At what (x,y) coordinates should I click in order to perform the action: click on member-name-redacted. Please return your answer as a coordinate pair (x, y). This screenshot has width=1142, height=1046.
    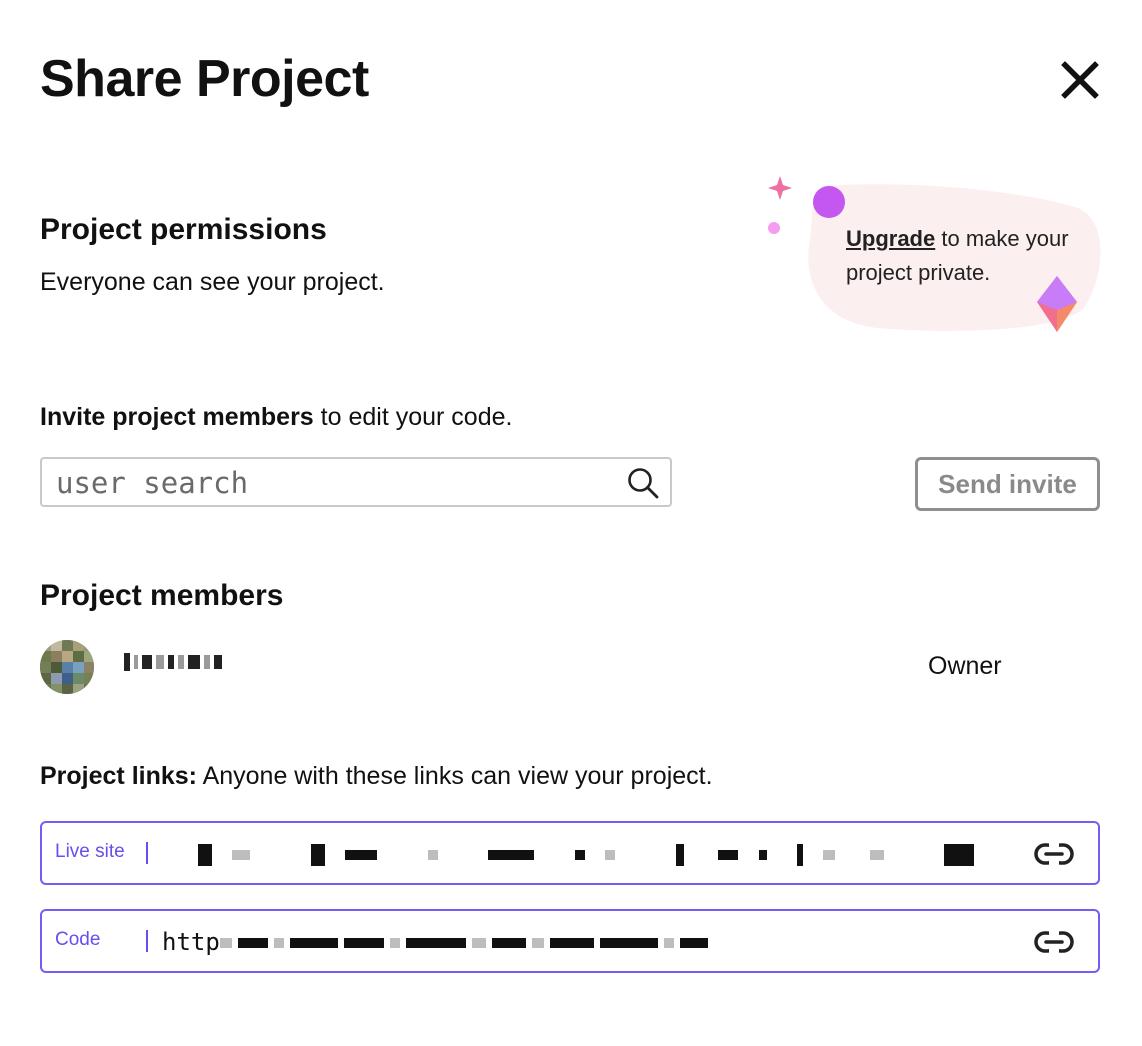
    Looking at the image, I should click on (173, 662).